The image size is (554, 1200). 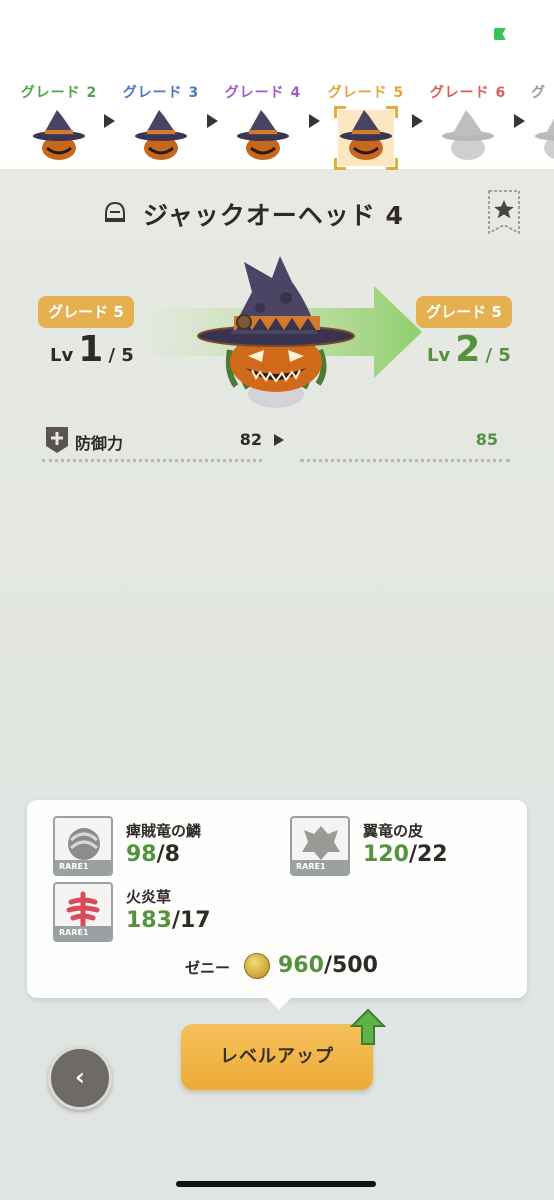 What do you see at coordinates (276, 332) in the screenshot?
I see `pumpkin-helmet-image` at bounding box center [276, 332].